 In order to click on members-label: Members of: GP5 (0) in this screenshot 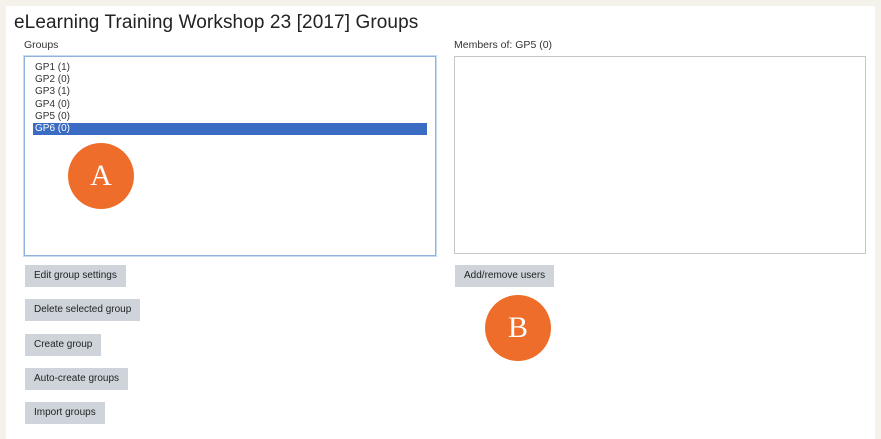, I will do `click(503, 45)`.